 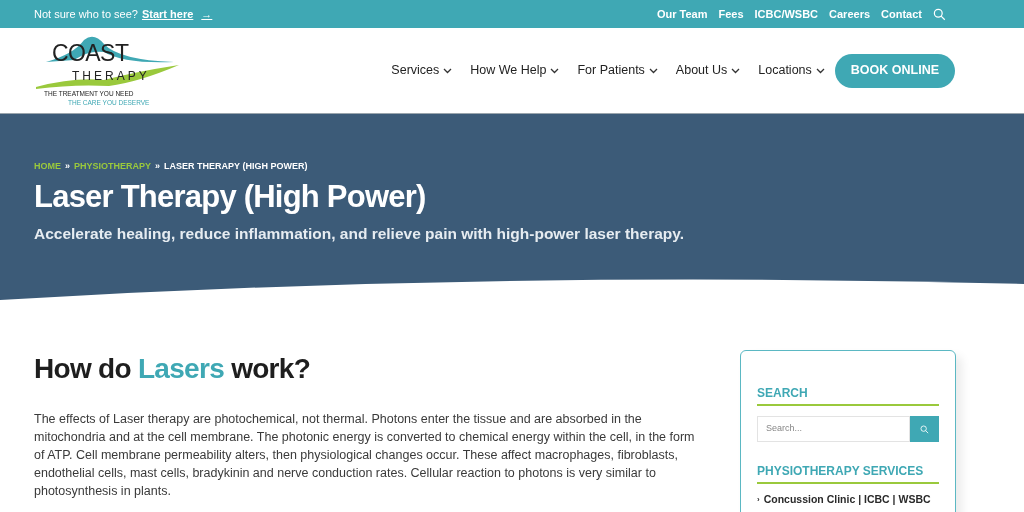 I want to click on top-bar-link: Careers, so click(x=850, y=14).